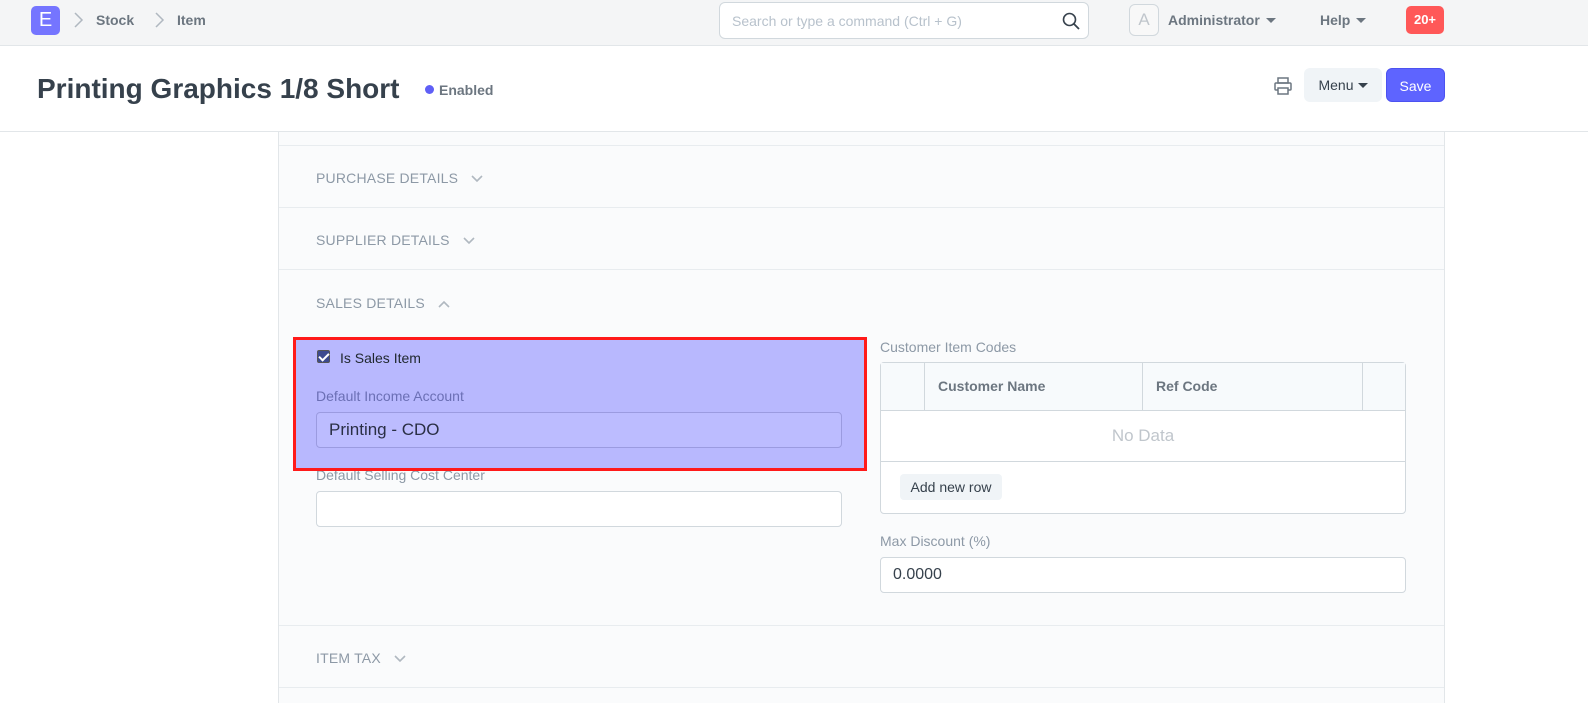 This screenshot has height=703, width=1588. I want to click on avatar: A, so click(1144, 20).